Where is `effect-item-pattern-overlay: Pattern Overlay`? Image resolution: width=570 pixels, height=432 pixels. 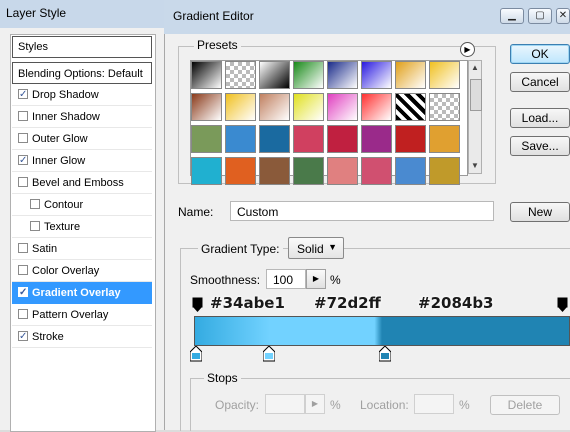
effect-item-pattern-overlay: Pattern Overlay is located at coordinates (82, 315).